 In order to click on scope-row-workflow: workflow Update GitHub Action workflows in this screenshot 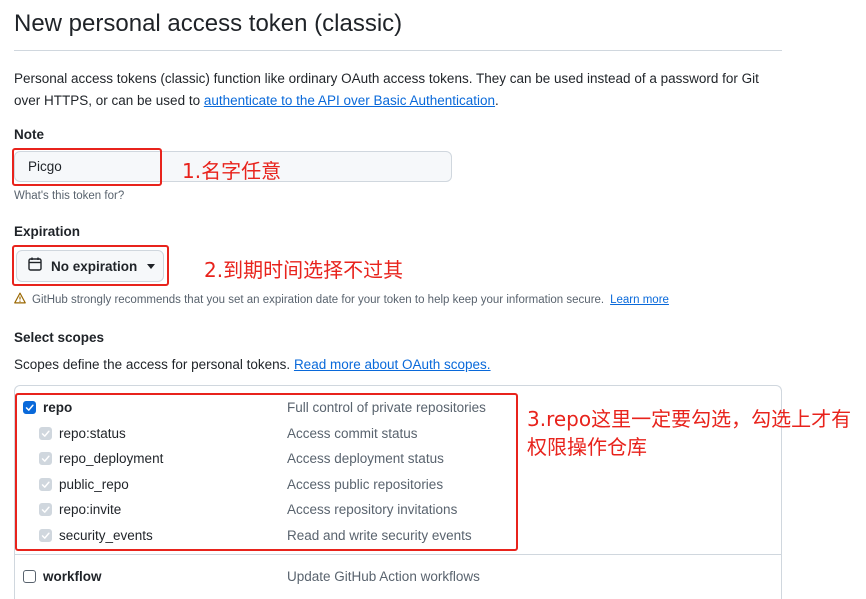, I will do `click(390, 576)`.